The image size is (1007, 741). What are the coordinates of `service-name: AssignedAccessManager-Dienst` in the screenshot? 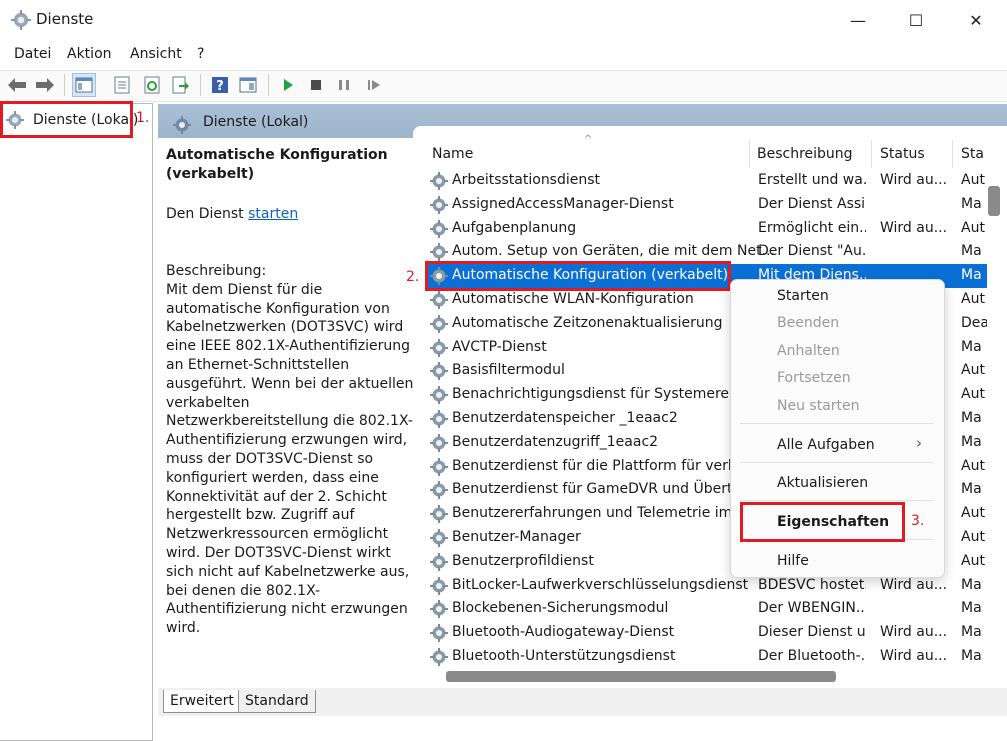 It's located at (563, 203).